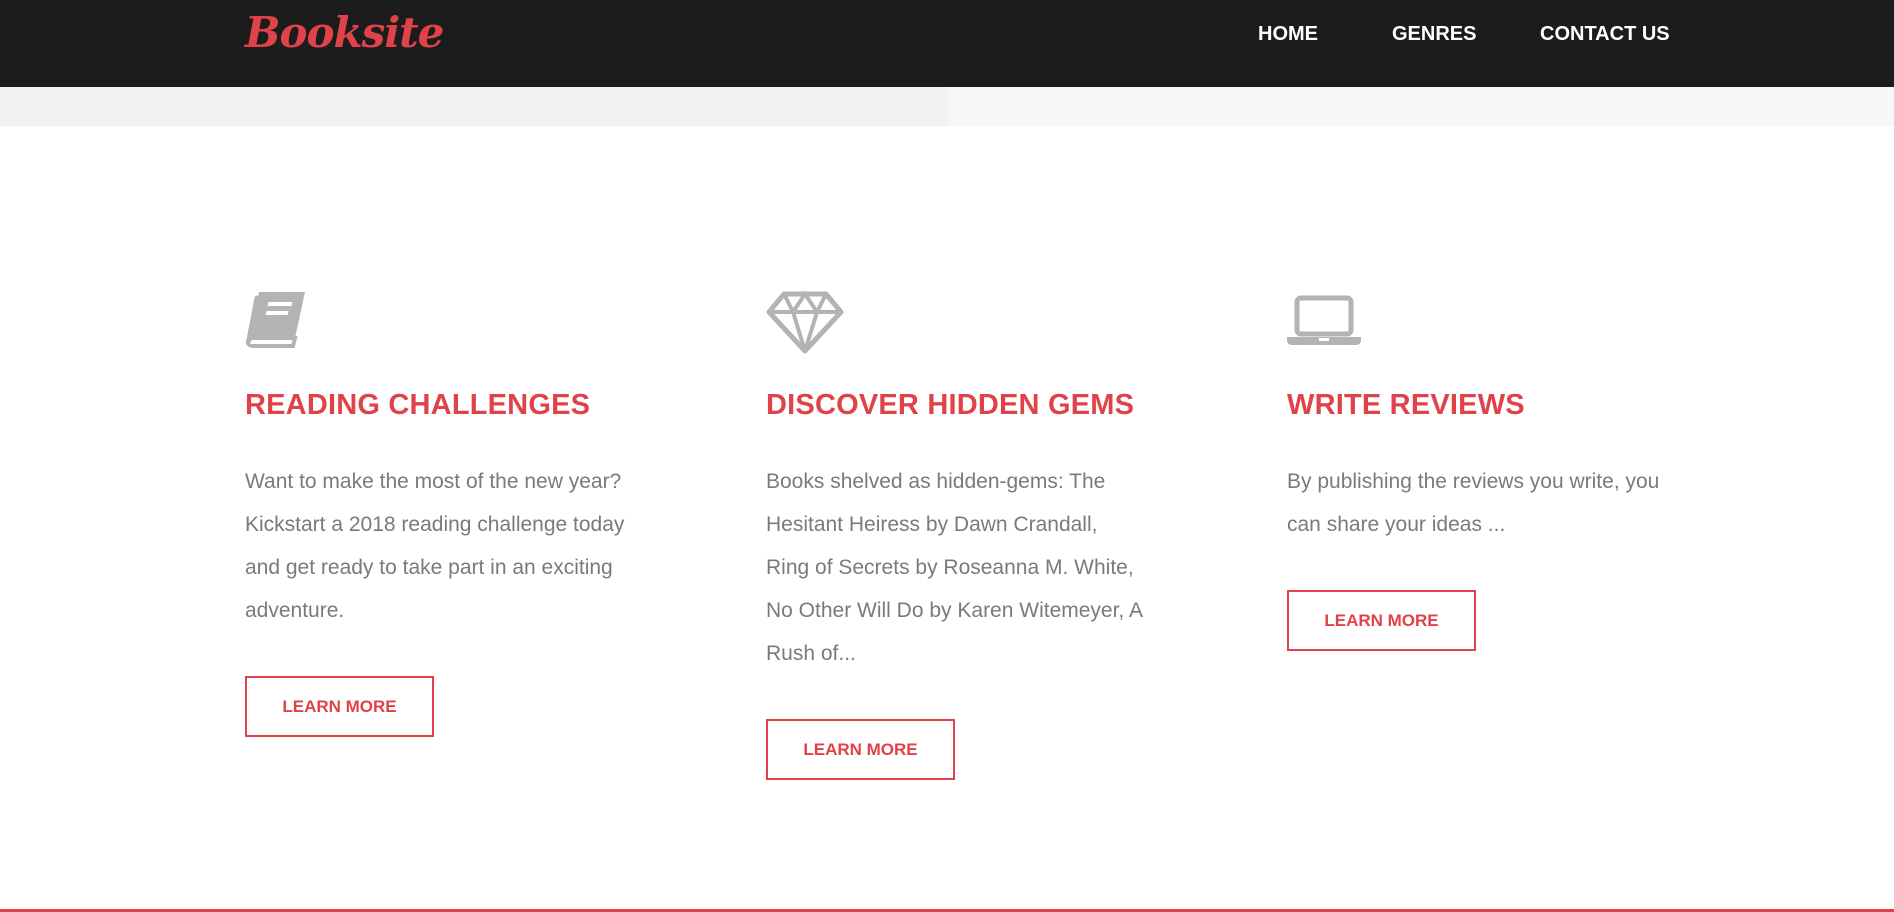 The height and width of the screenshot is (912, 1894). Describe the element at coordinates (474, 106) in the screenshot. I see `hero-strip-left` at that location.